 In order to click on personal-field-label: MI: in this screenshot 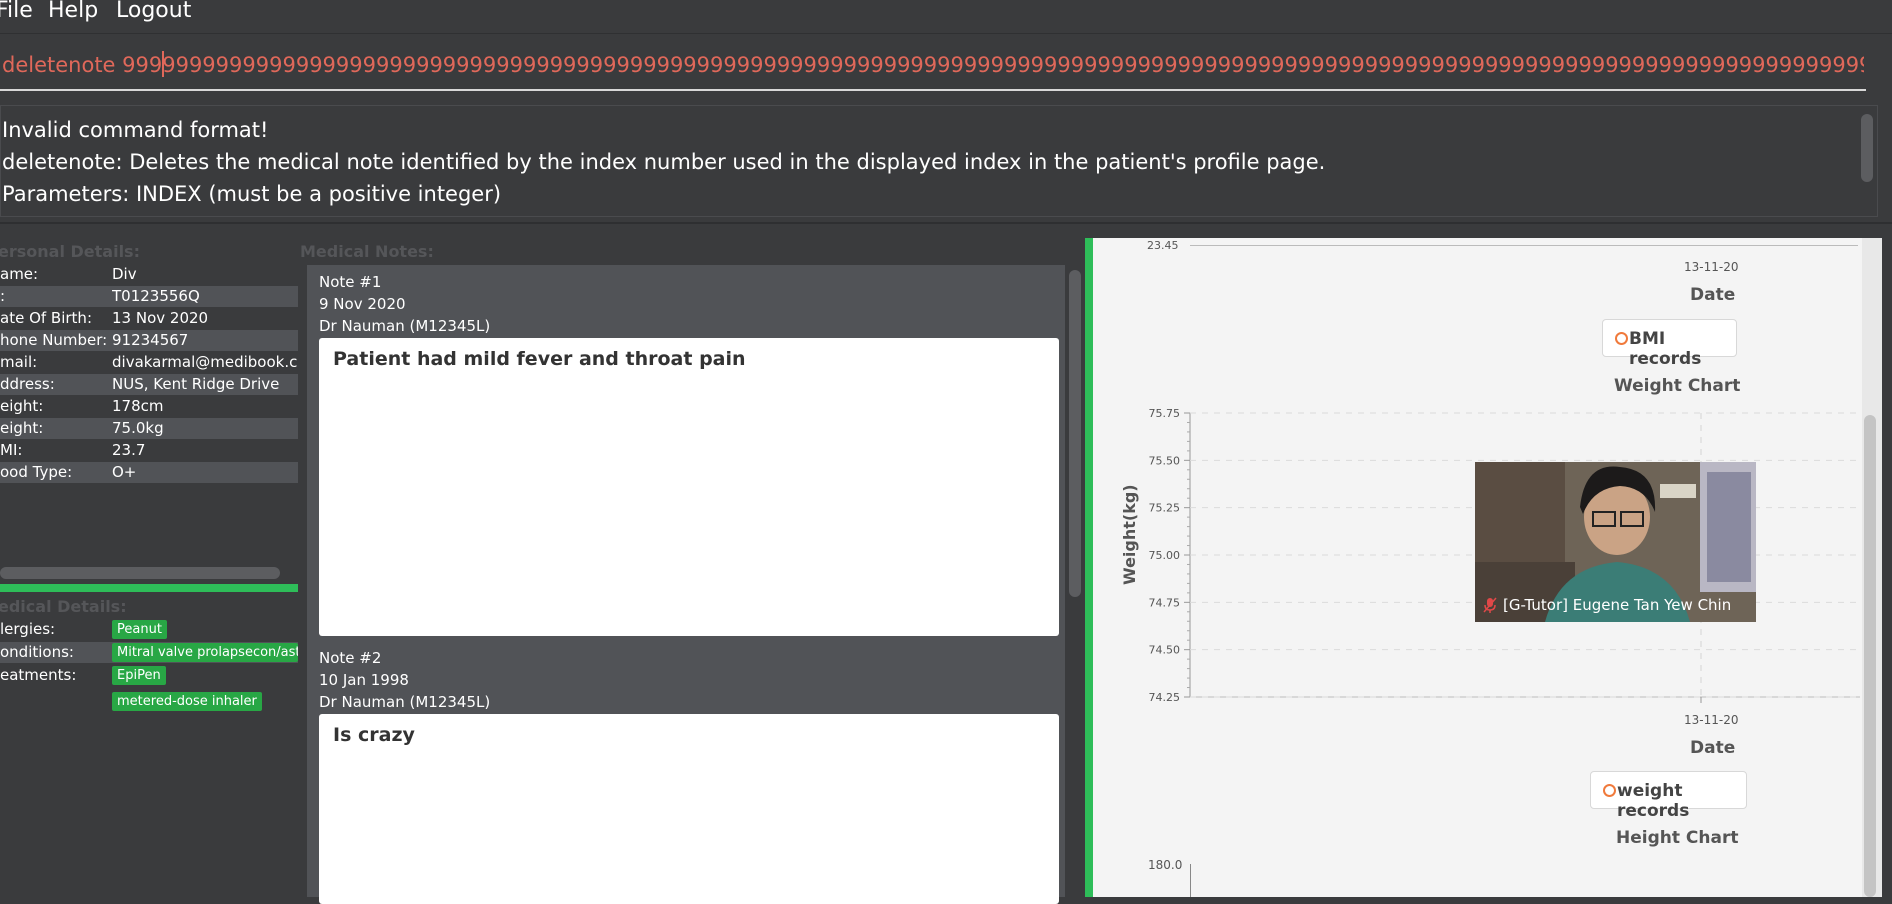, I will do `click(11, 450)`.